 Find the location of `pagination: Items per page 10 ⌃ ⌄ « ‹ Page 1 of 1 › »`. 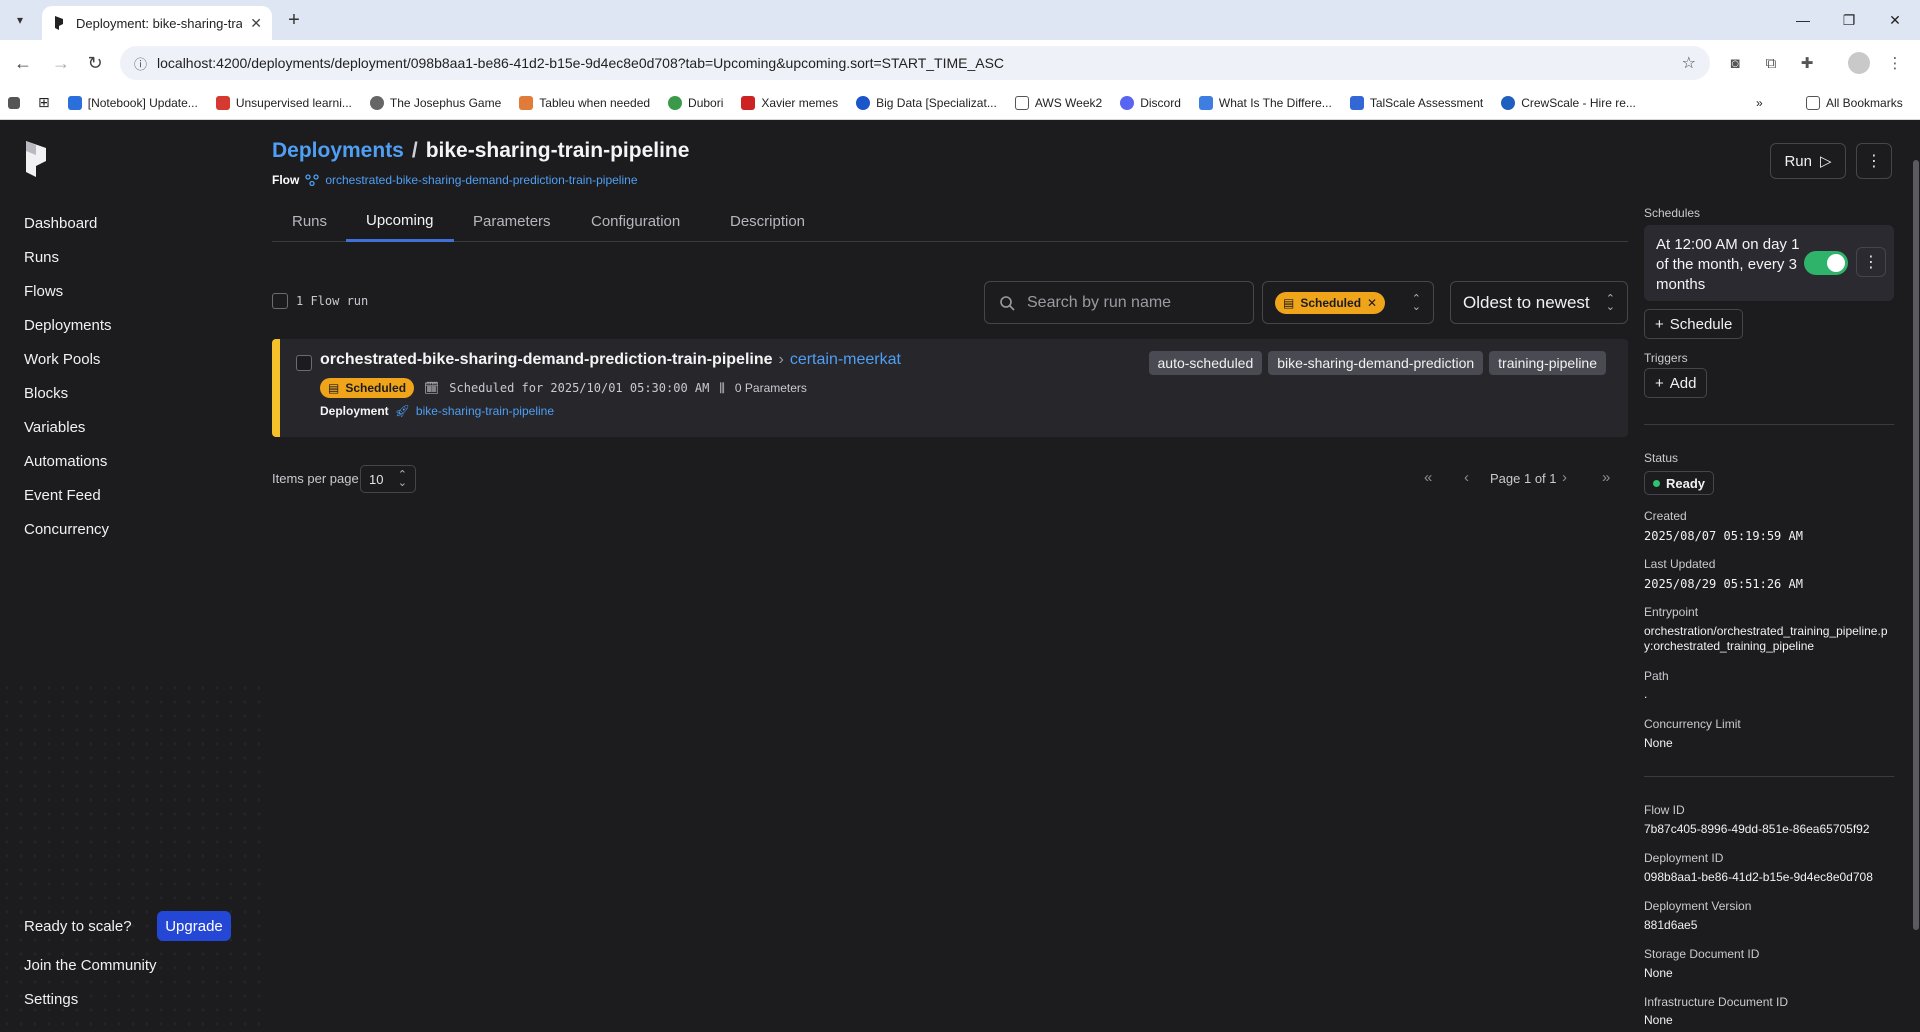

pagination: Items per page 10 ⌃ ⌄ « ‹ Page 1 of 1 › » is located at coordinates (950, 480).